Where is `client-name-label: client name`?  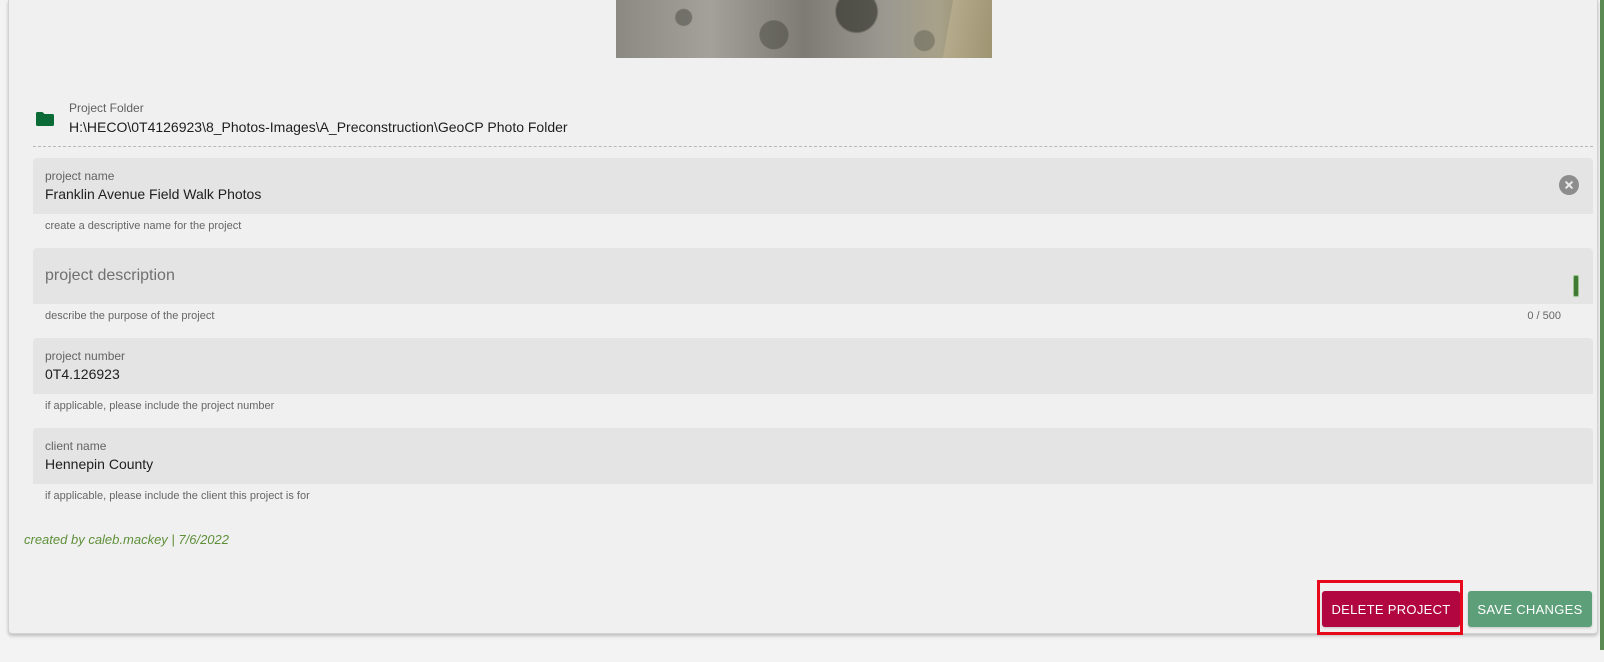 client-name-label: client name is located at coordinates (76, 446).